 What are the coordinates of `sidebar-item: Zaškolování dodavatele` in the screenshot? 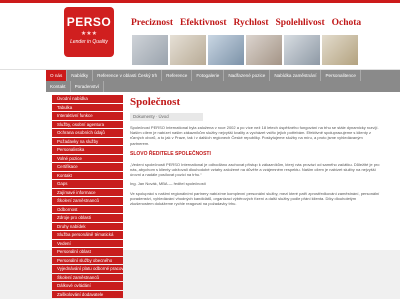 It's located at (87, 294).